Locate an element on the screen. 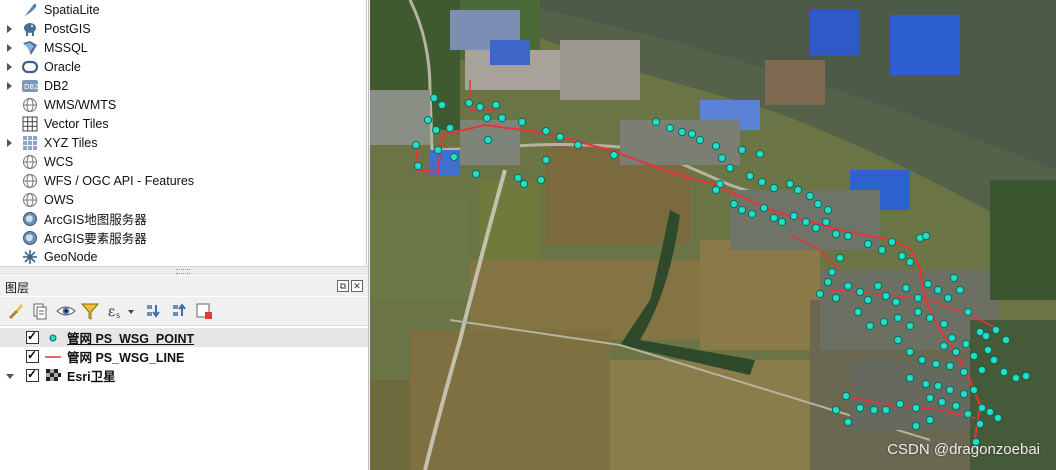 The image size is (1056, 470). browser-item-label: WCS is located at coordinates (59, 161).